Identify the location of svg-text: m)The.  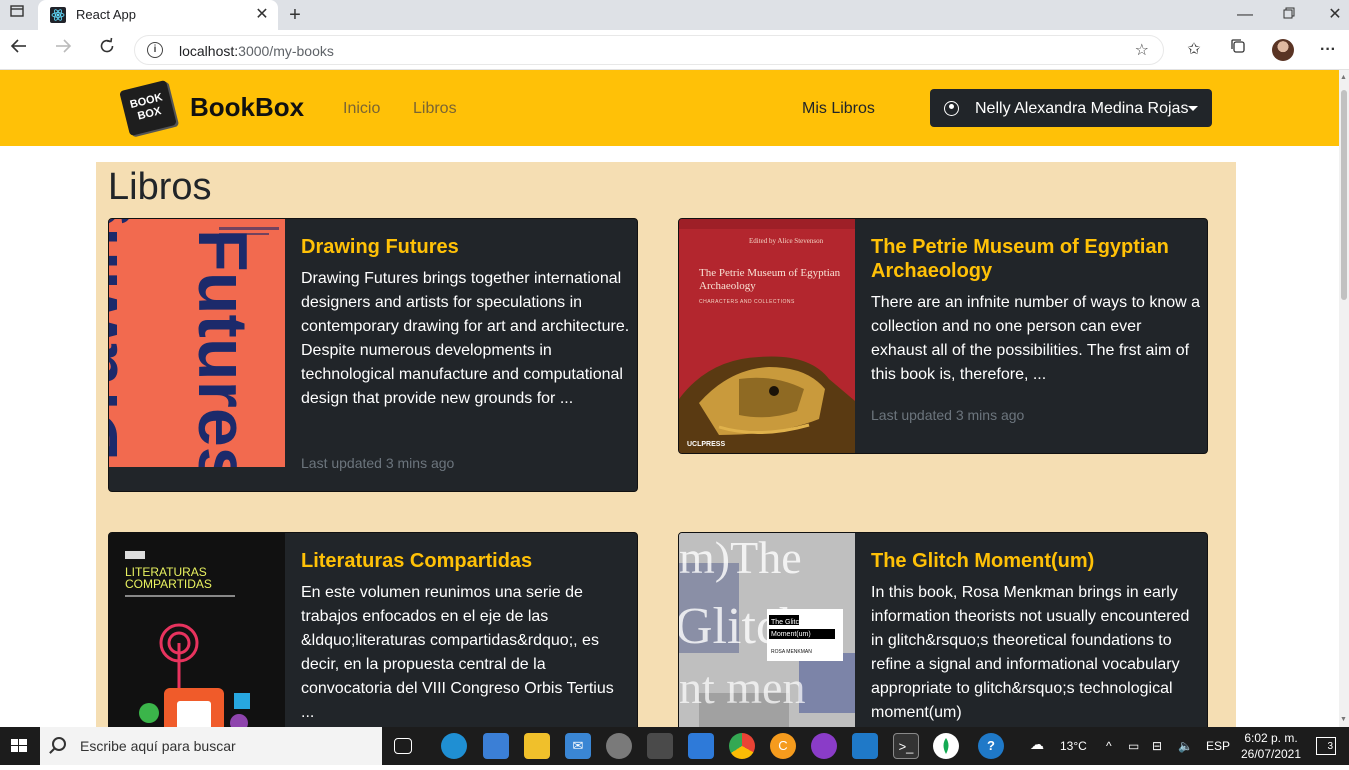
(740, 558).